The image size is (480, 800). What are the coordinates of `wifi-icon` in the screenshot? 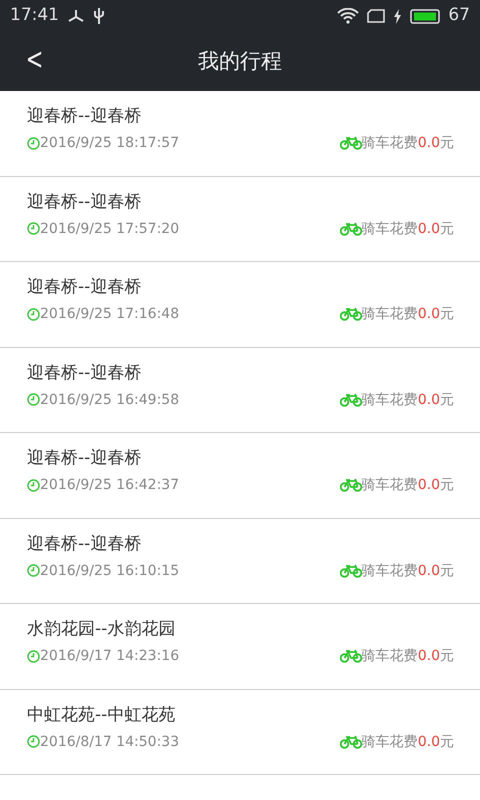 It's located at (348, 16).